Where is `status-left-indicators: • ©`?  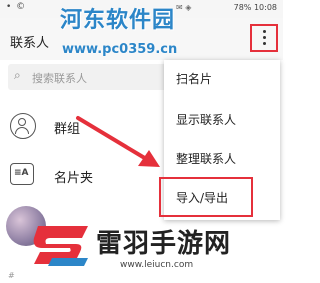
status-left-indicators: • © is located at coordinates (16, 7).